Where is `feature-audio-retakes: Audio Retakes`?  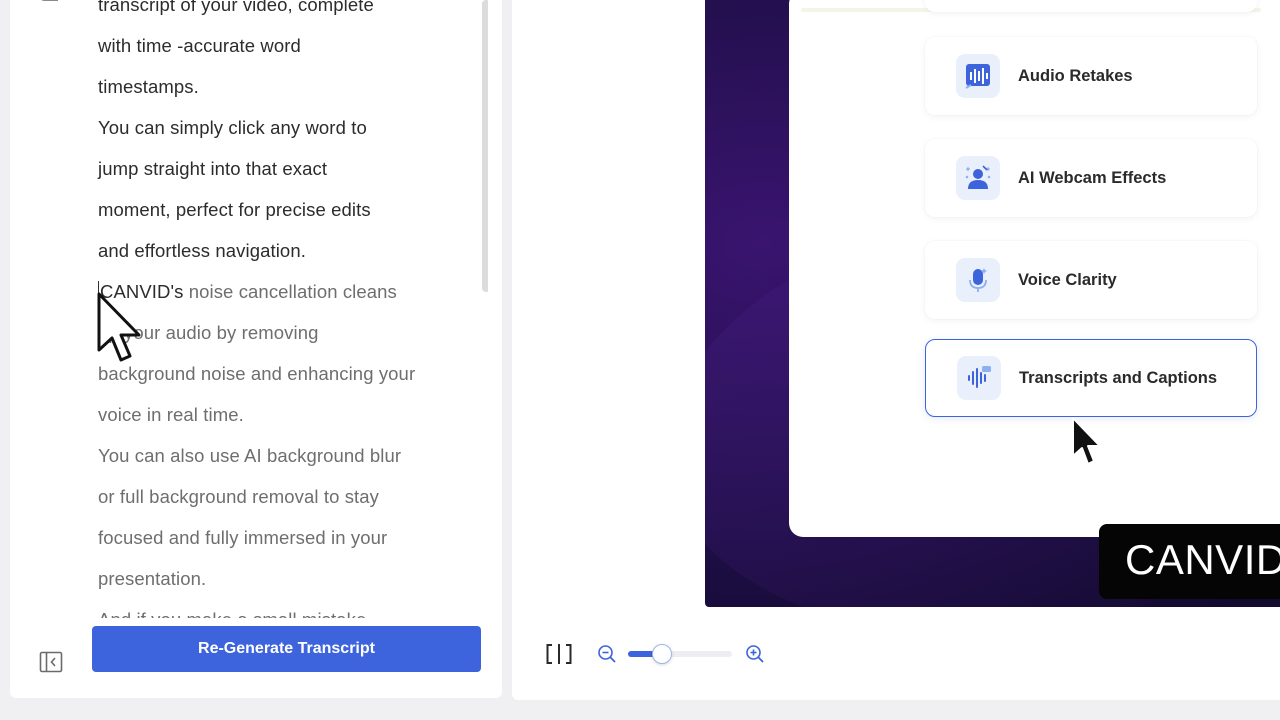 feature-audio-retakes: Audio Retakes is located at coordinates (1091, 76).